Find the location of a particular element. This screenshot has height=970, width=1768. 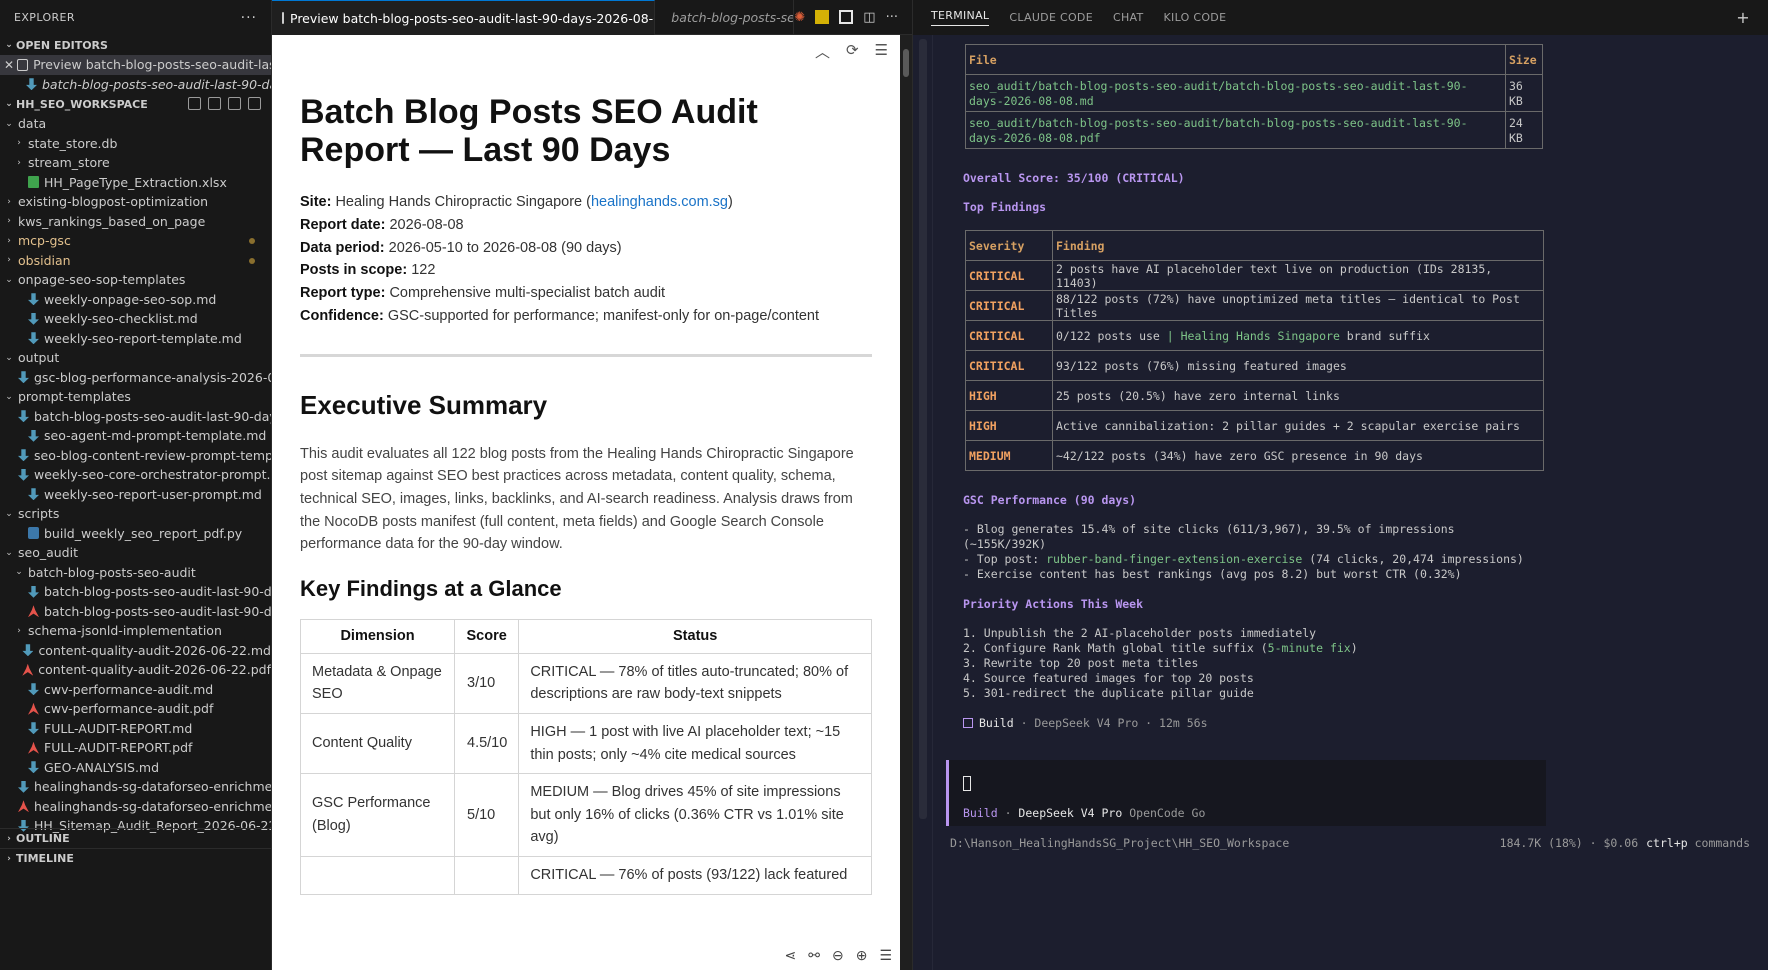

folder-item: ⌄ batch-blog-posts-seo-audit is located at coordinates (135, 573).